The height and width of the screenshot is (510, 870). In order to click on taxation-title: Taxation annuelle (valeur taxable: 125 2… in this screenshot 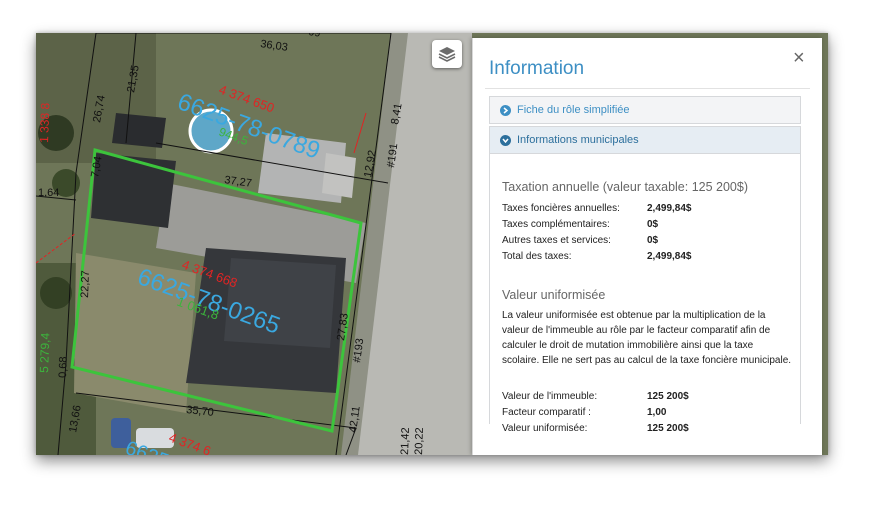, I will do `click(625, 187)`.